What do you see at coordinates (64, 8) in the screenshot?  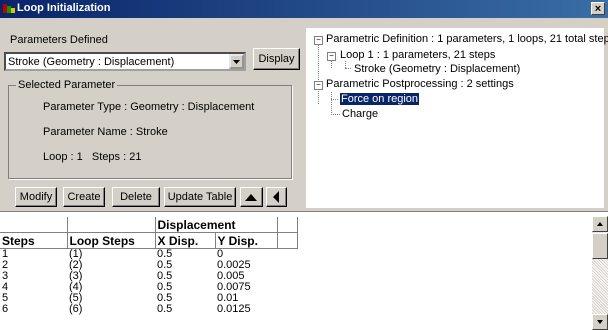 I see `window-title: Loop Initialization` at bounding box center [64, 8].